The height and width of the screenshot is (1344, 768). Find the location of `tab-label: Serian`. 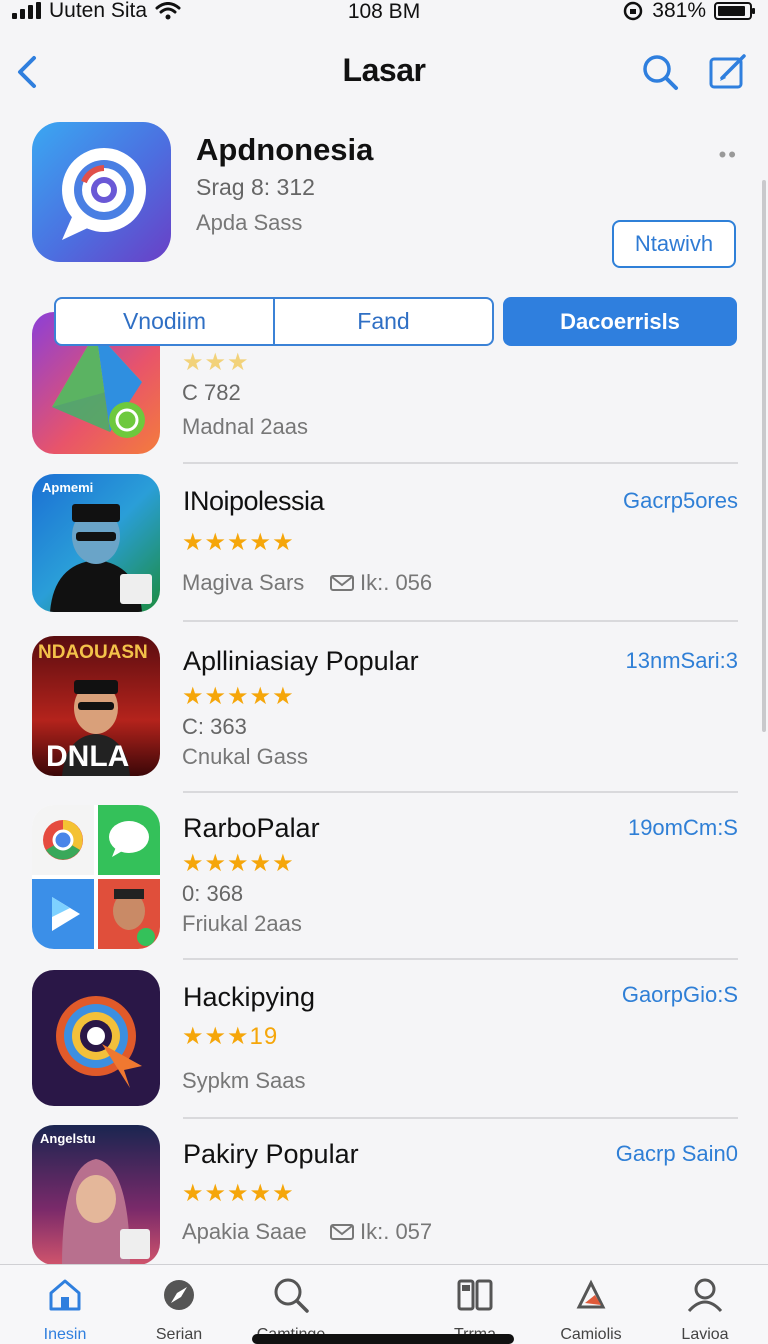

tab-label: Serian is located at coordinates (179, 1334).